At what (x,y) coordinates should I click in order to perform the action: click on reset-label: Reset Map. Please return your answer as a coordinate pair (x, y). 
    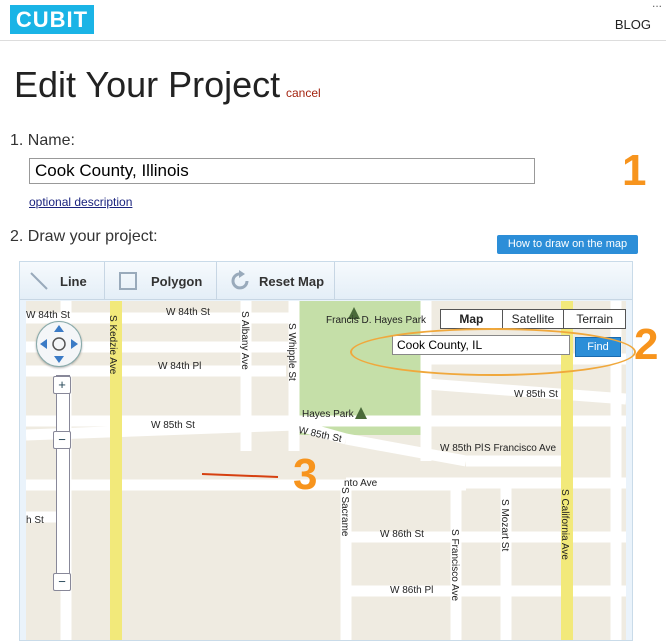
    Looking at the image, I should click on (292, 281).